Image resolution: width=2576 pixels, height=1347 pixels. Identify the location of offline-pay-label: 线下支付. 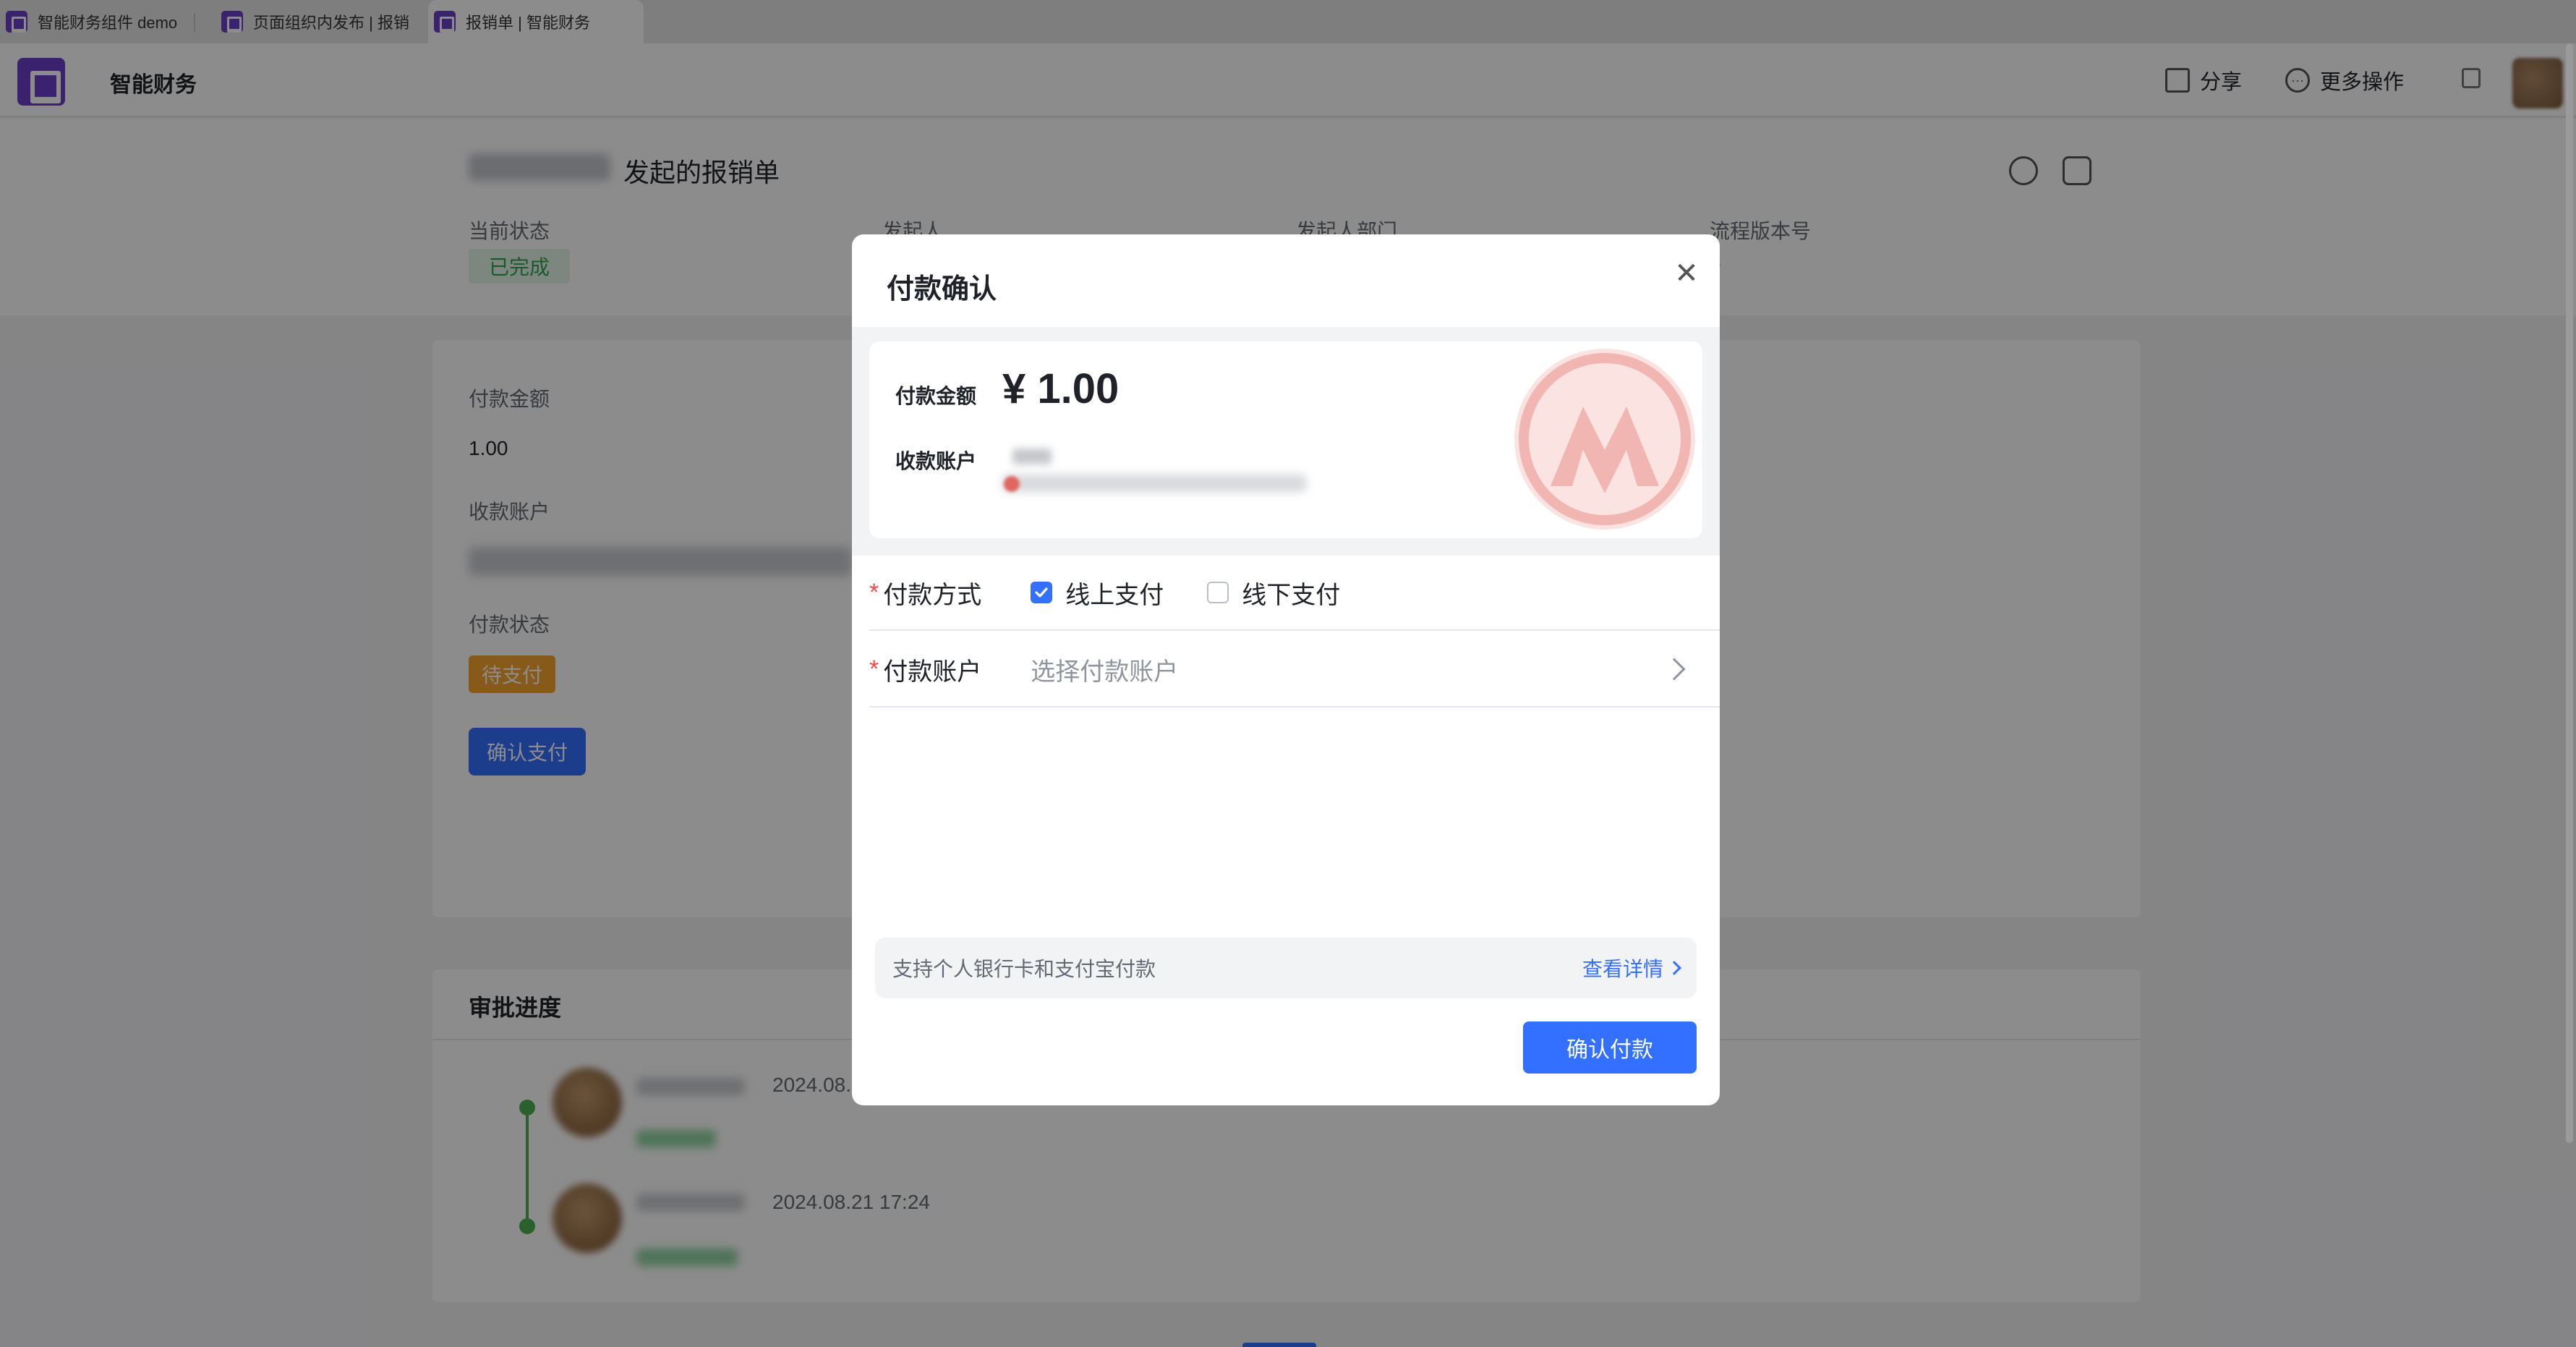
(1291, 593).